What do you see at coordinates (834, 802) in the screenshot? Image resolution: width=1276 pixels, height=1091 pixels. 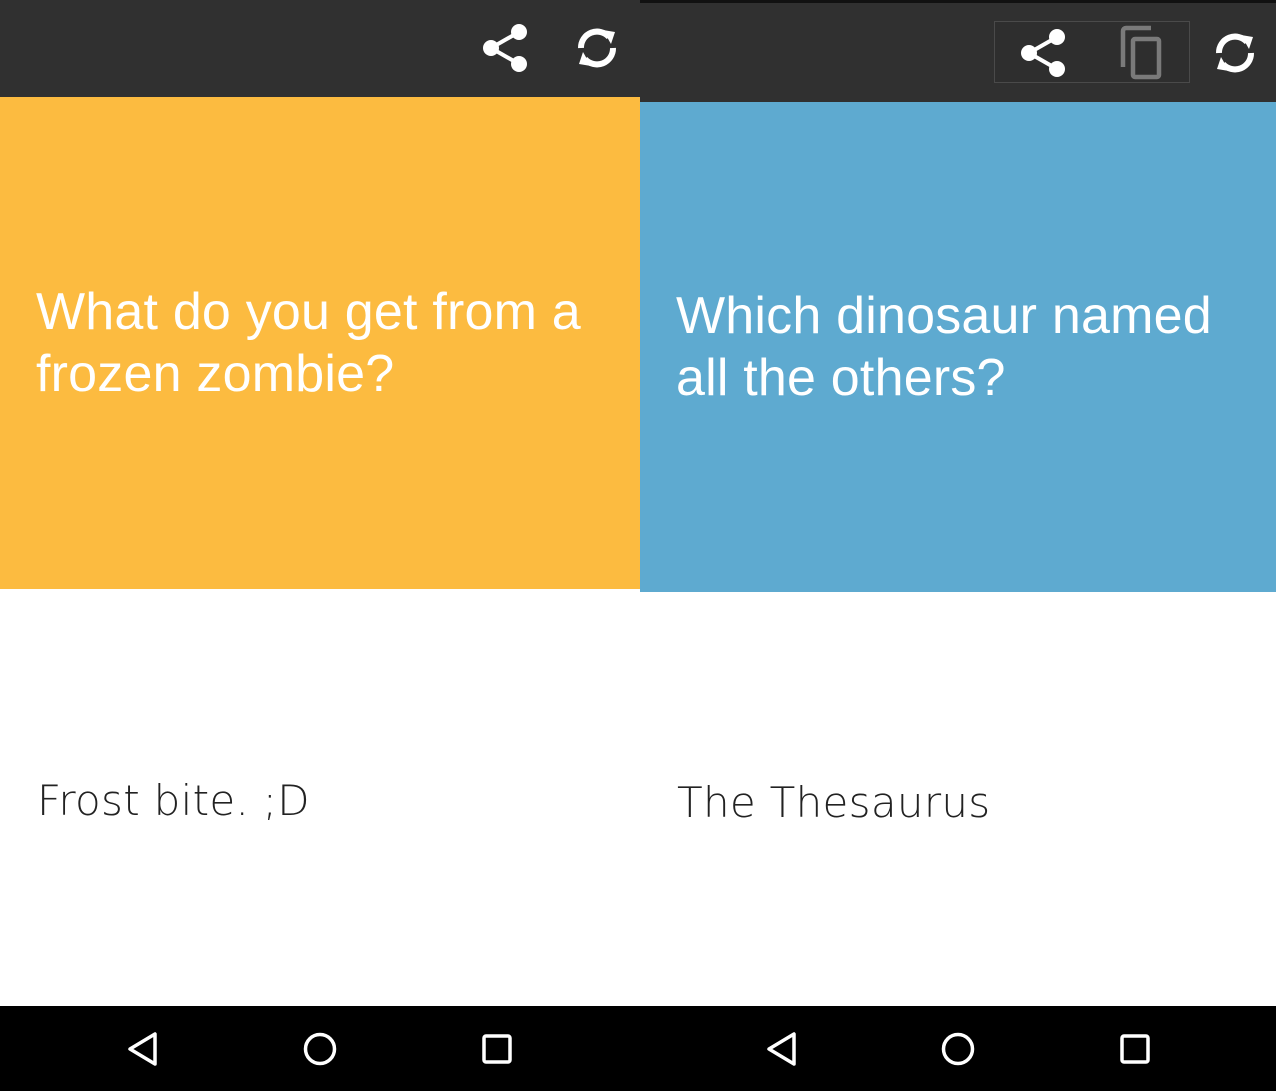 I see `answer-text: The Thesaurus` at bounding box center [834, 802].